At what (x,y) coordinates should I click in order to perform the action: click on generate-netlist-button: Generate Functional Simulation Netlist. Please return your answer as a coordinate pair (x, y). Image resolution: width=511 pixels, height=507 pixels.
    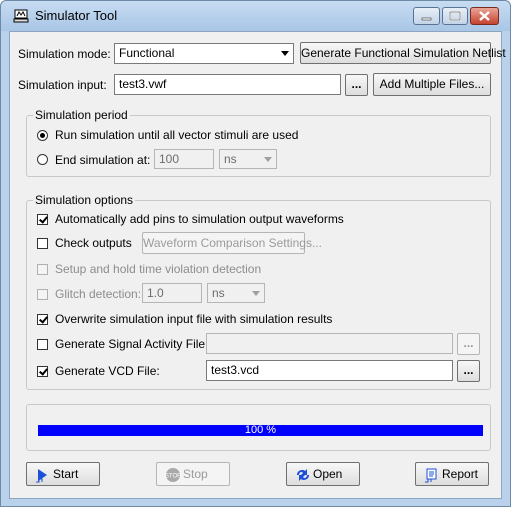
    Looking at the image, I should click on (403, 53).